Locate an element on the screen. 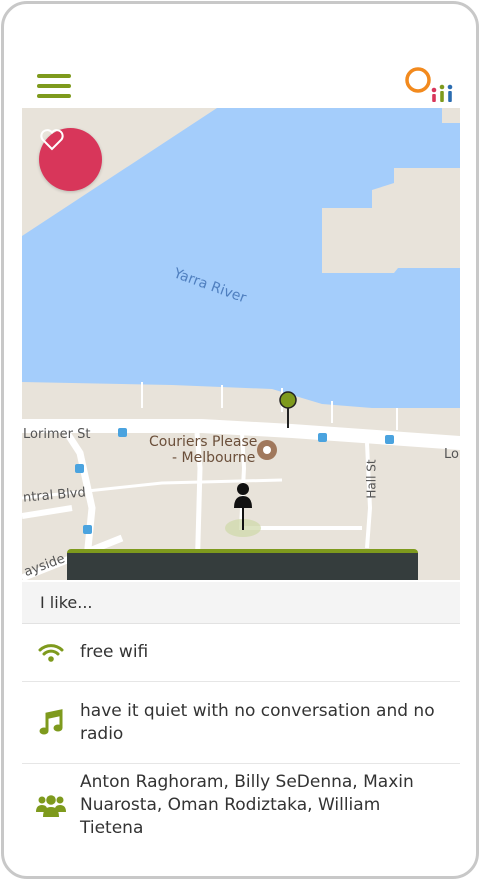 The width and height of the screenshot is (481, 881). heart-icon is located at coordinates (52, 140).